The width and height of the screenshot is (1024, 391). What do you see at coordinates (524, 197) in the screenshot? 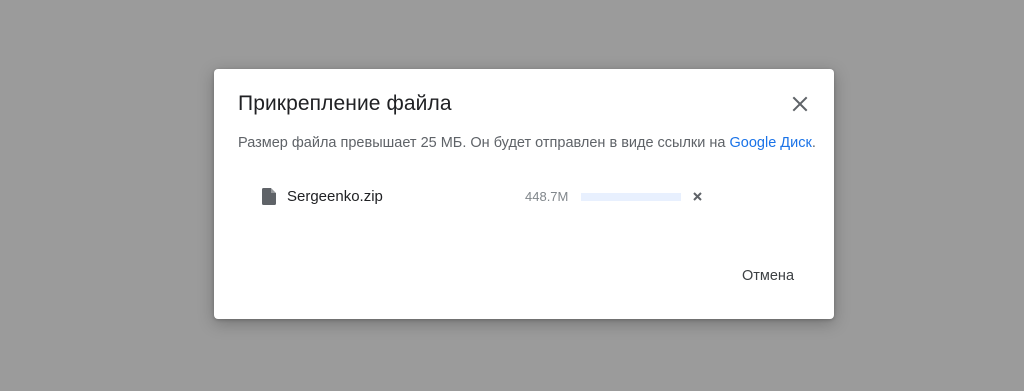
I see `attachment-row: Sergeenko.zip 448.7M` at bounding box center [524, 197].